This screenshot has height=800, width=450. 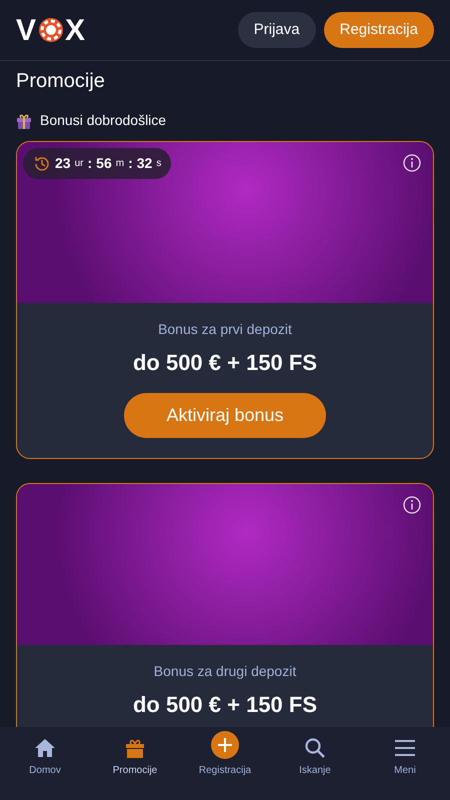 What do you see at coordinates (103, 120) in the screenshot?
I see `section-title: Bonusi dobrodošlice` at bounding box center [103, 120].